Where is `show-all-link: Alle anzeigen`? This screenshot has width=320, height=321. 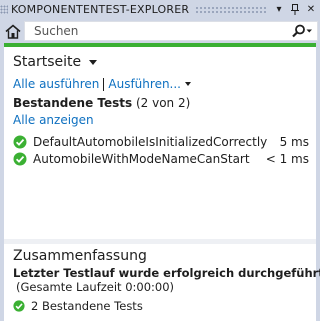 show-all-link: Alle anzeigen is located at coordinates (53, 120).